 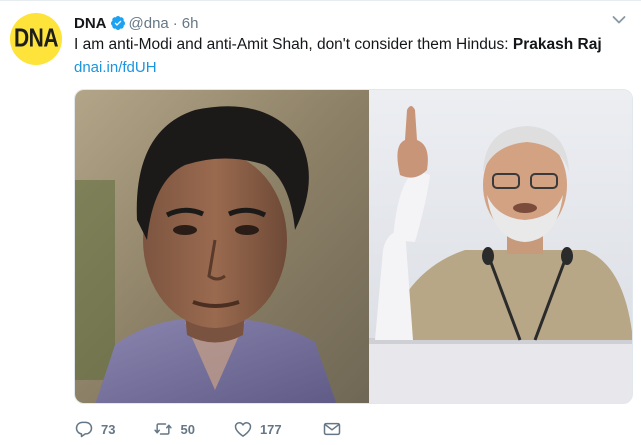 I want to click on avatar-logo-text: DNA, so click(x=36, y=38).